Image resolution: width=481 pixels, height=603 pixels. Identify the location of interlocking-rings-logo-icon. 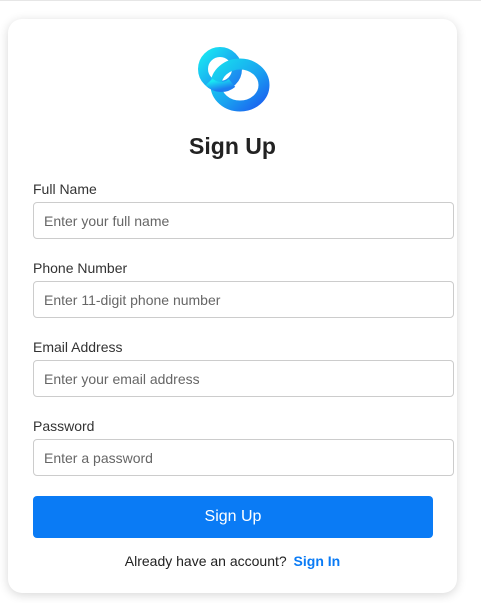
(234, 79).